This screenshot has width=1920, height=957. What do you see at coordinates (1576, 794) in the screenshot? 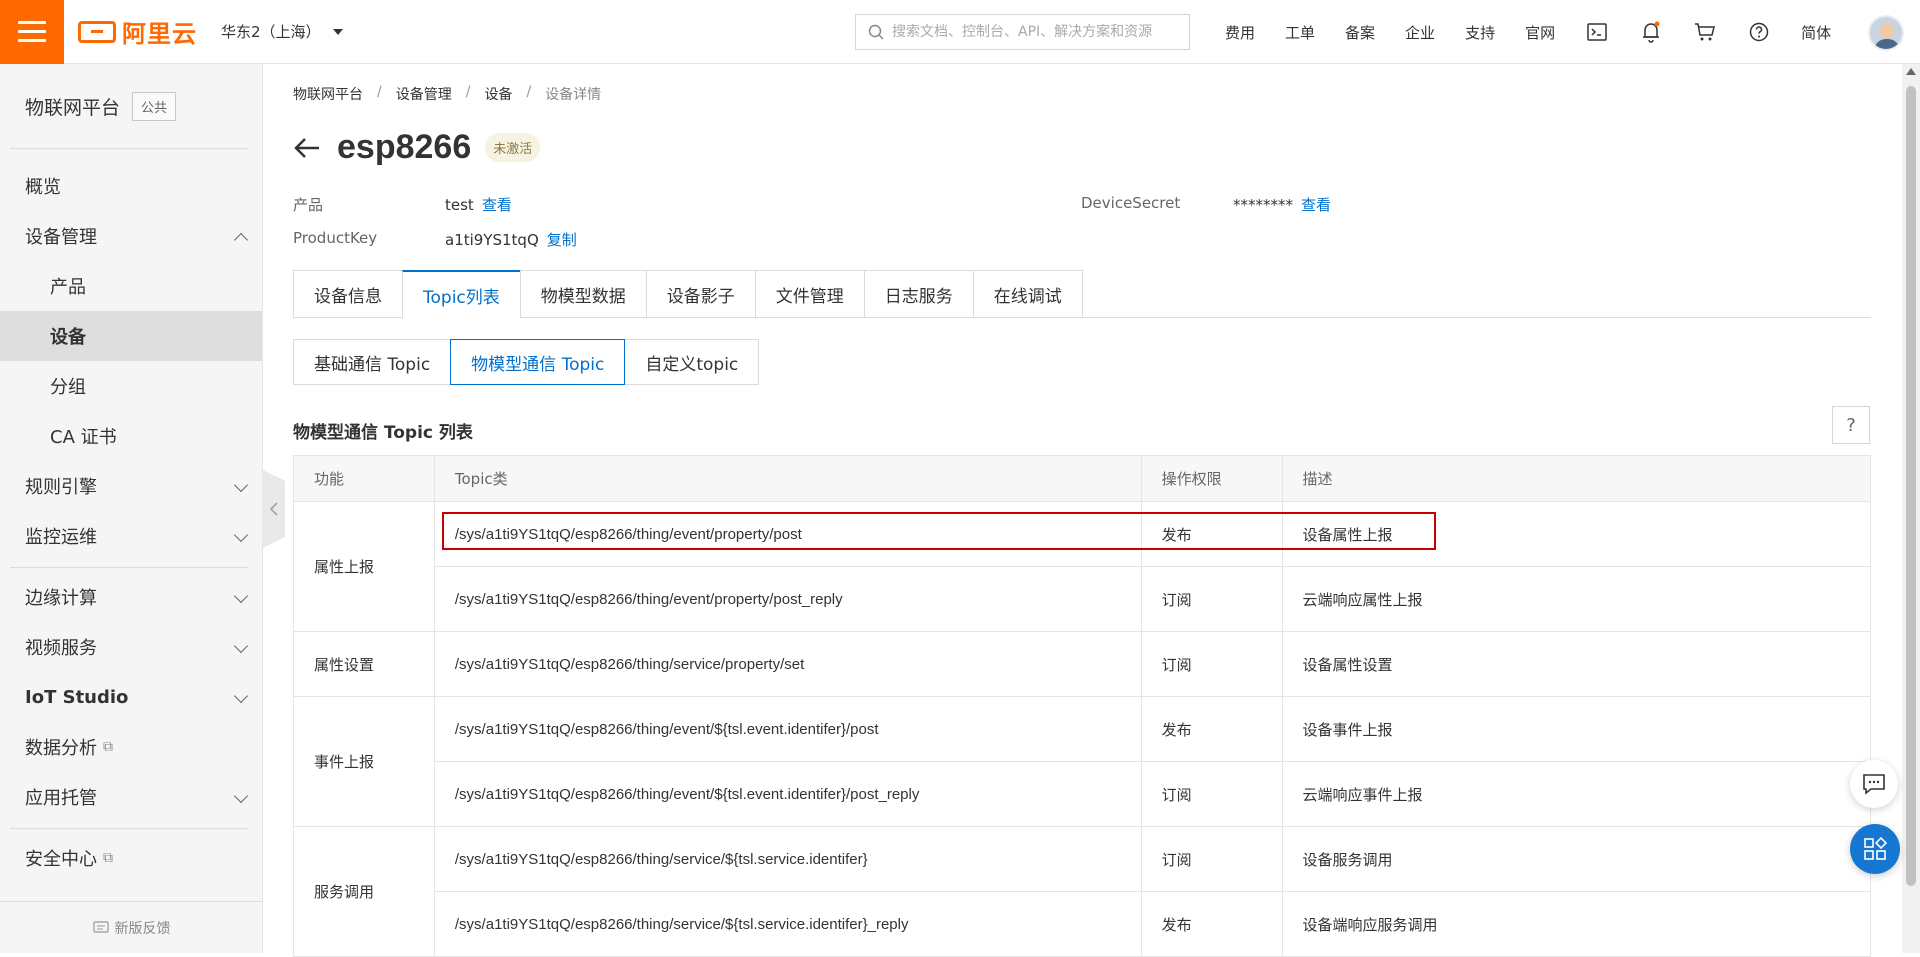
I see `description-cell: 云端响应事件上报` at bounding box center [1576, 794].